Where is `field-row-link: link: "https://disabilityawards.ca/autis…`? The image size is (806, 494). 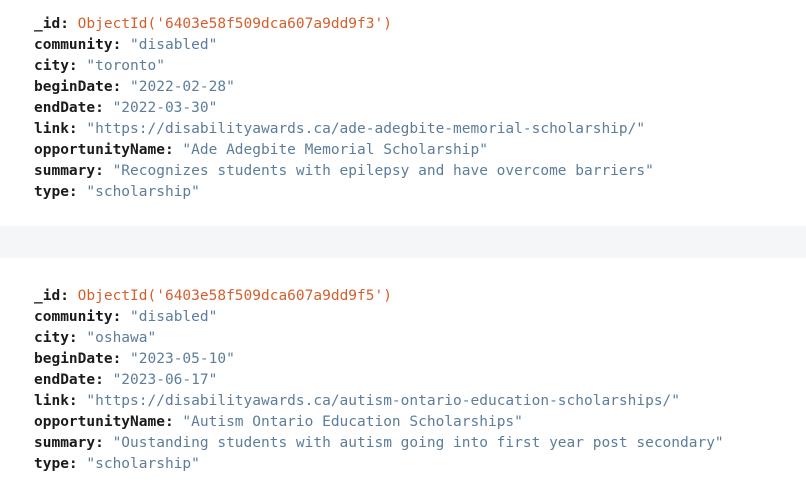 field-row-link: link: "https://disabilityawards.ca/autis… is located at coordinates (357, 401).